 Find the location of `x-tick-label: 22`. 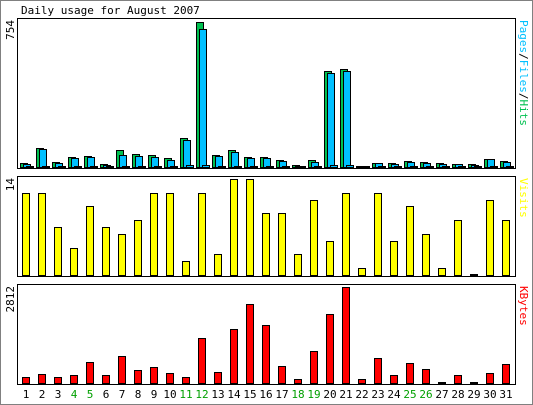

x-tick-label: 22 is located at coordinates (361, 394).